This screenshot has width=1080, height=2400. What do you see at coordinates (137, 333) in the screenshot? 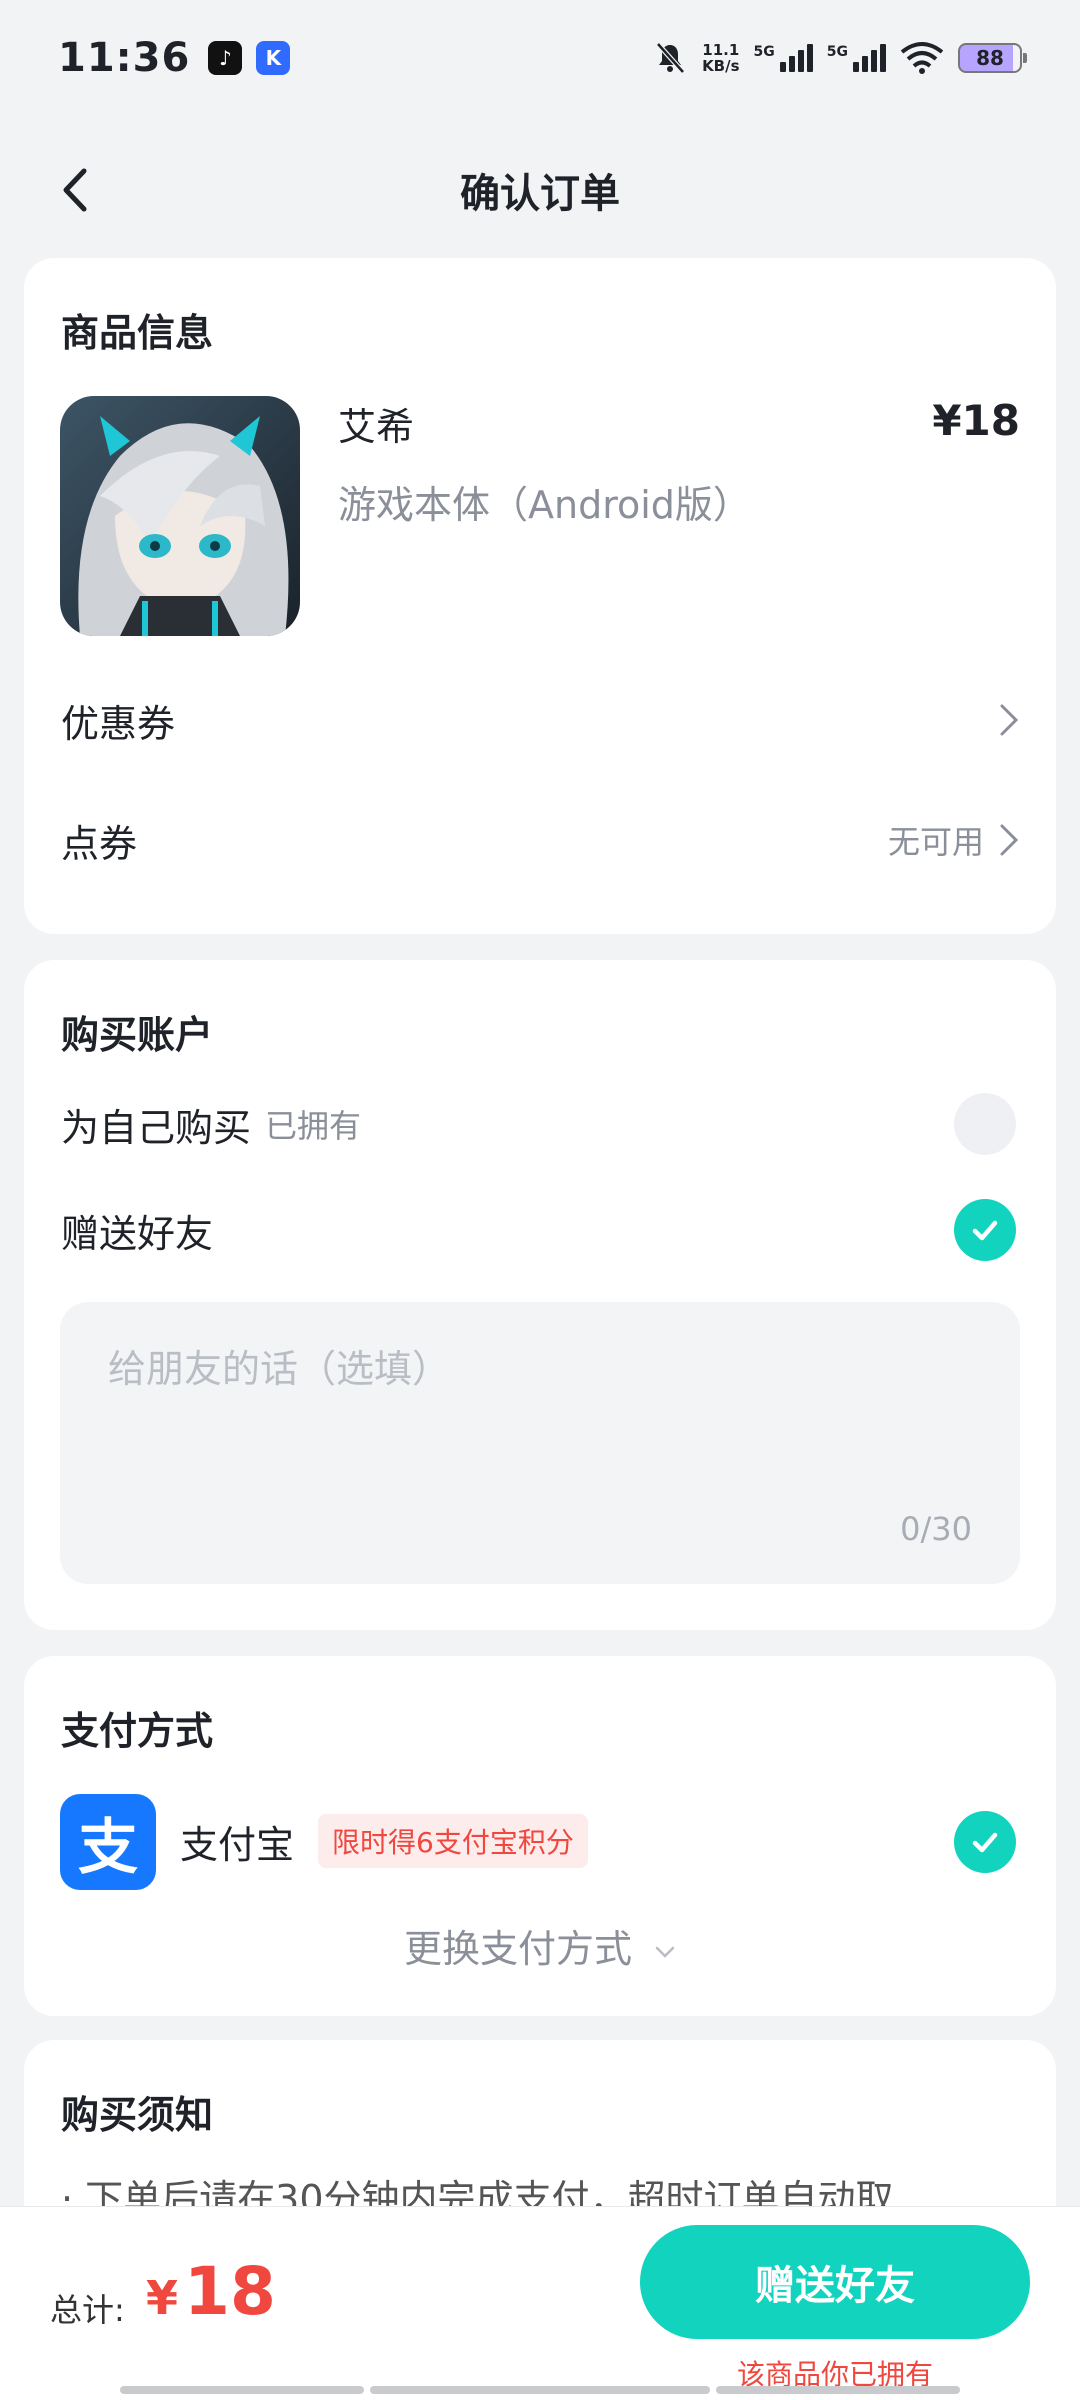
I see `section-title-product: 商品信息` at bounding box center [137, 333].